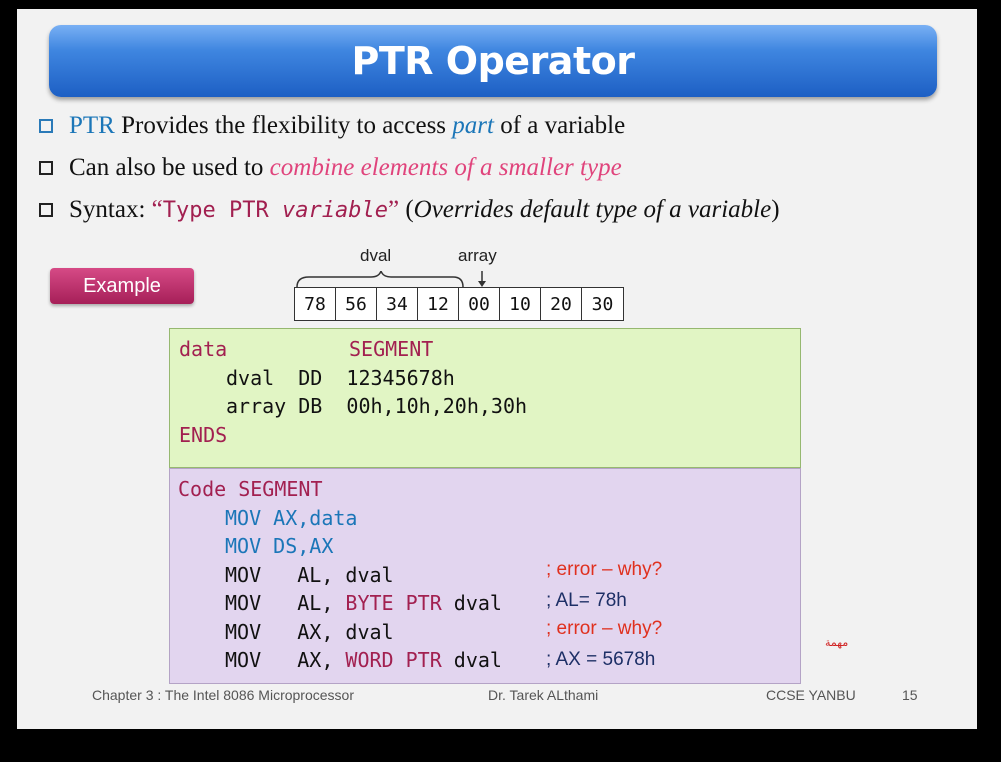  What do you see at coordinates (285, 660) in the screenshot?
I see `code-text: MOV AX,` at bounding box center [285, 660].